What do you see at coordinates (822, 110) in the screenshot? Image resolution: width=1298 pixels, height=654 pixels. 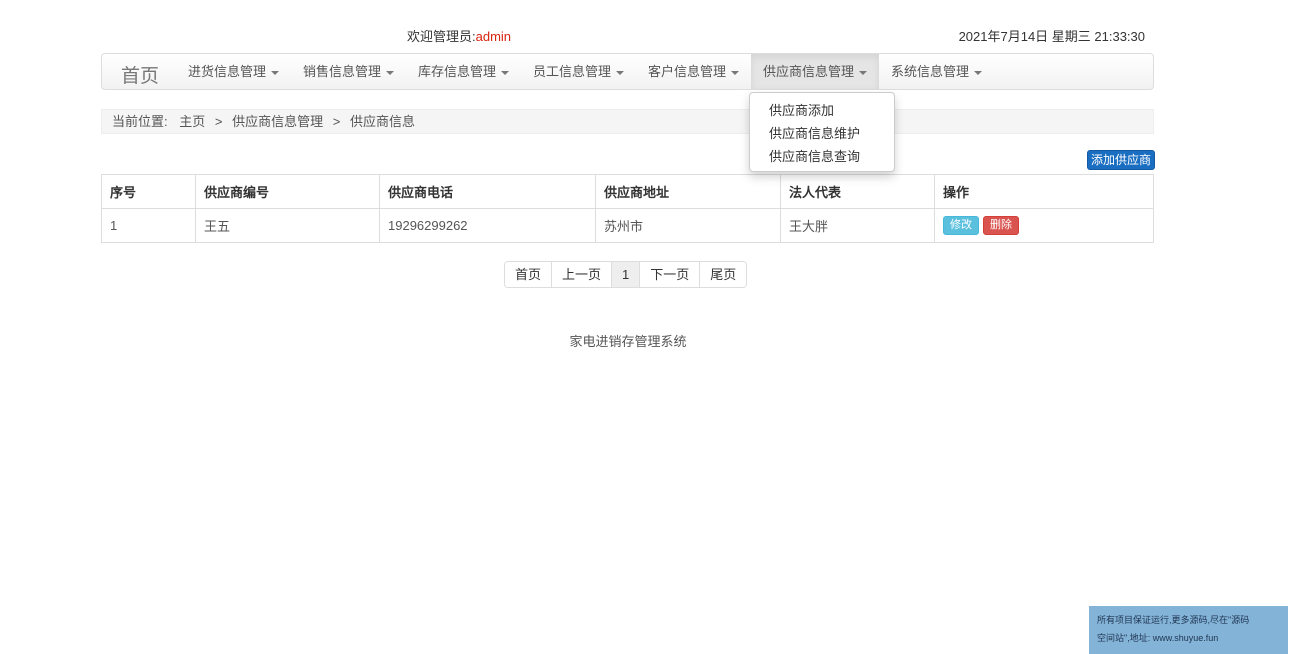 I see `menu-item-add-supplier: 供应商添加` at bounding box center [822, 110].